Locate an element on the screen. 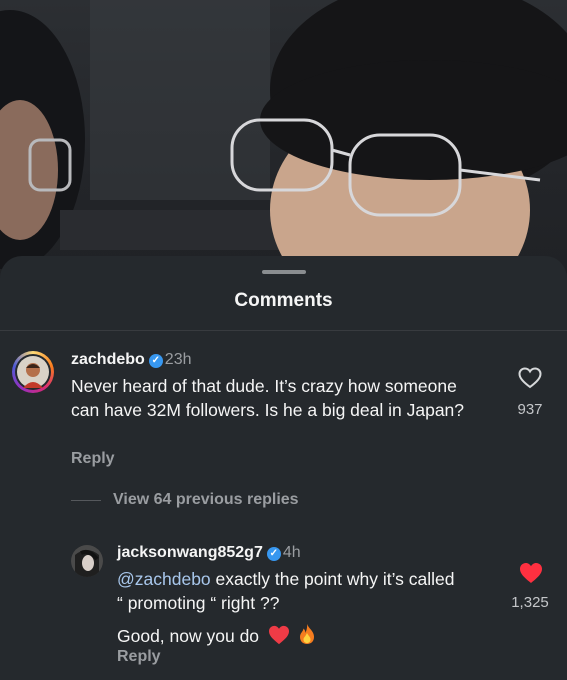  reply-text-line2: “ promoting “ right ?? is located at coordinates (198, 603).